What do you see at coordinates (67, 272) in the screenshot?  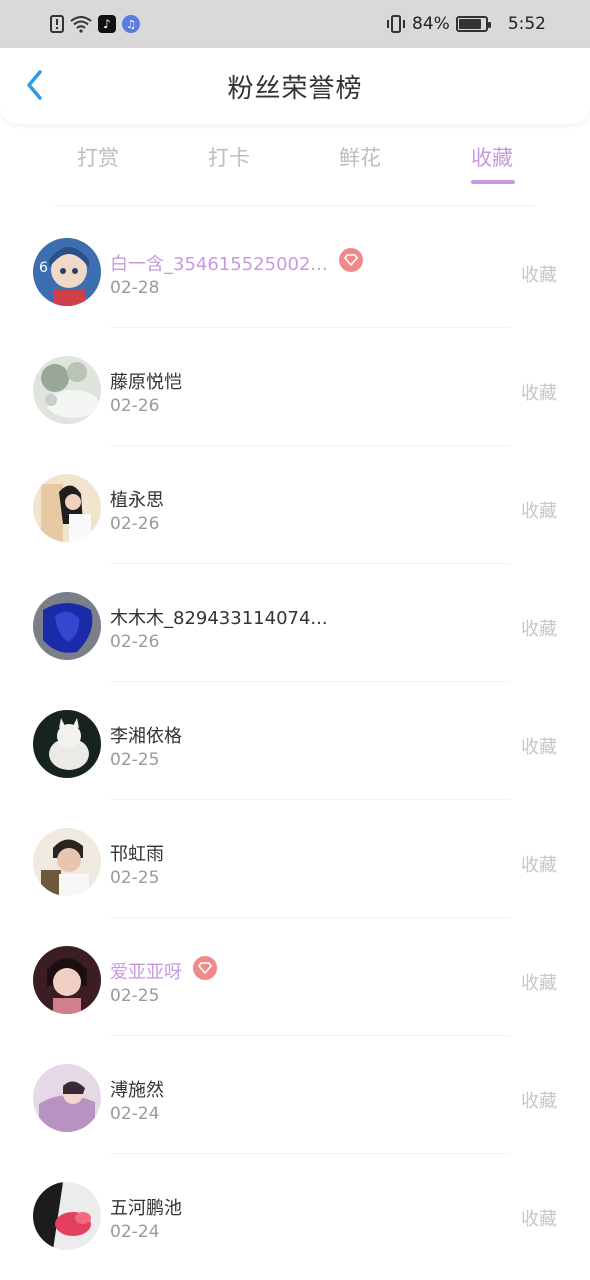 I see `avatar: 6` at bounding box center [67, 272].